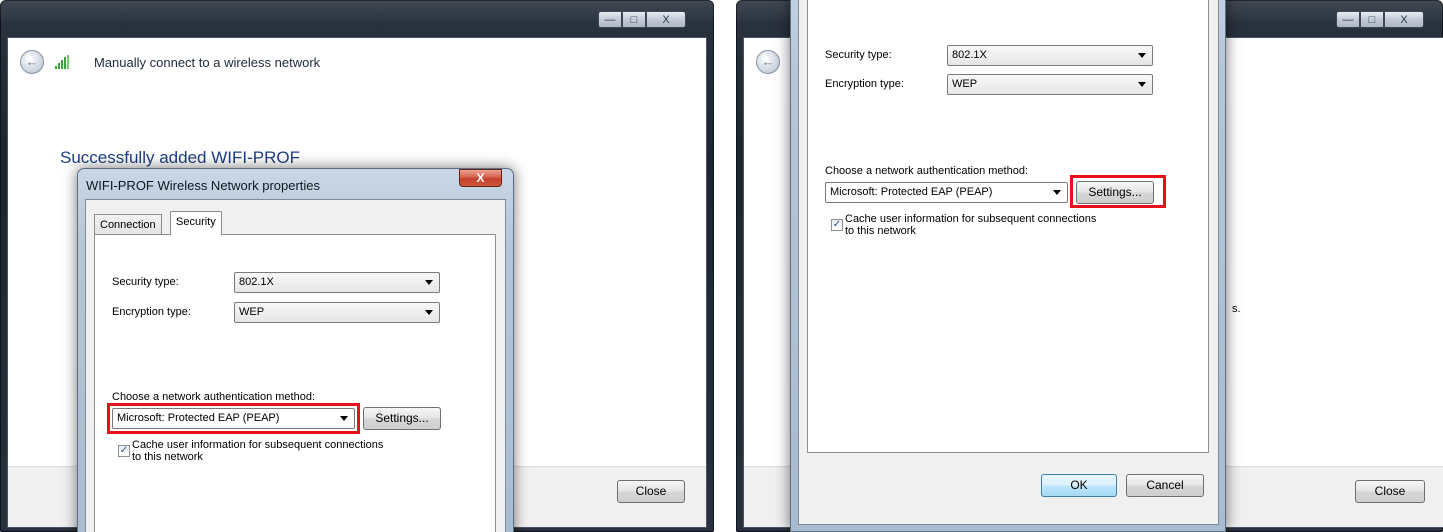 The width and height of the screenshot is (1443, 532). Describe the element at coordinates (480, 178) in the screenshot. I see `dialog-close-button: X` at that location.